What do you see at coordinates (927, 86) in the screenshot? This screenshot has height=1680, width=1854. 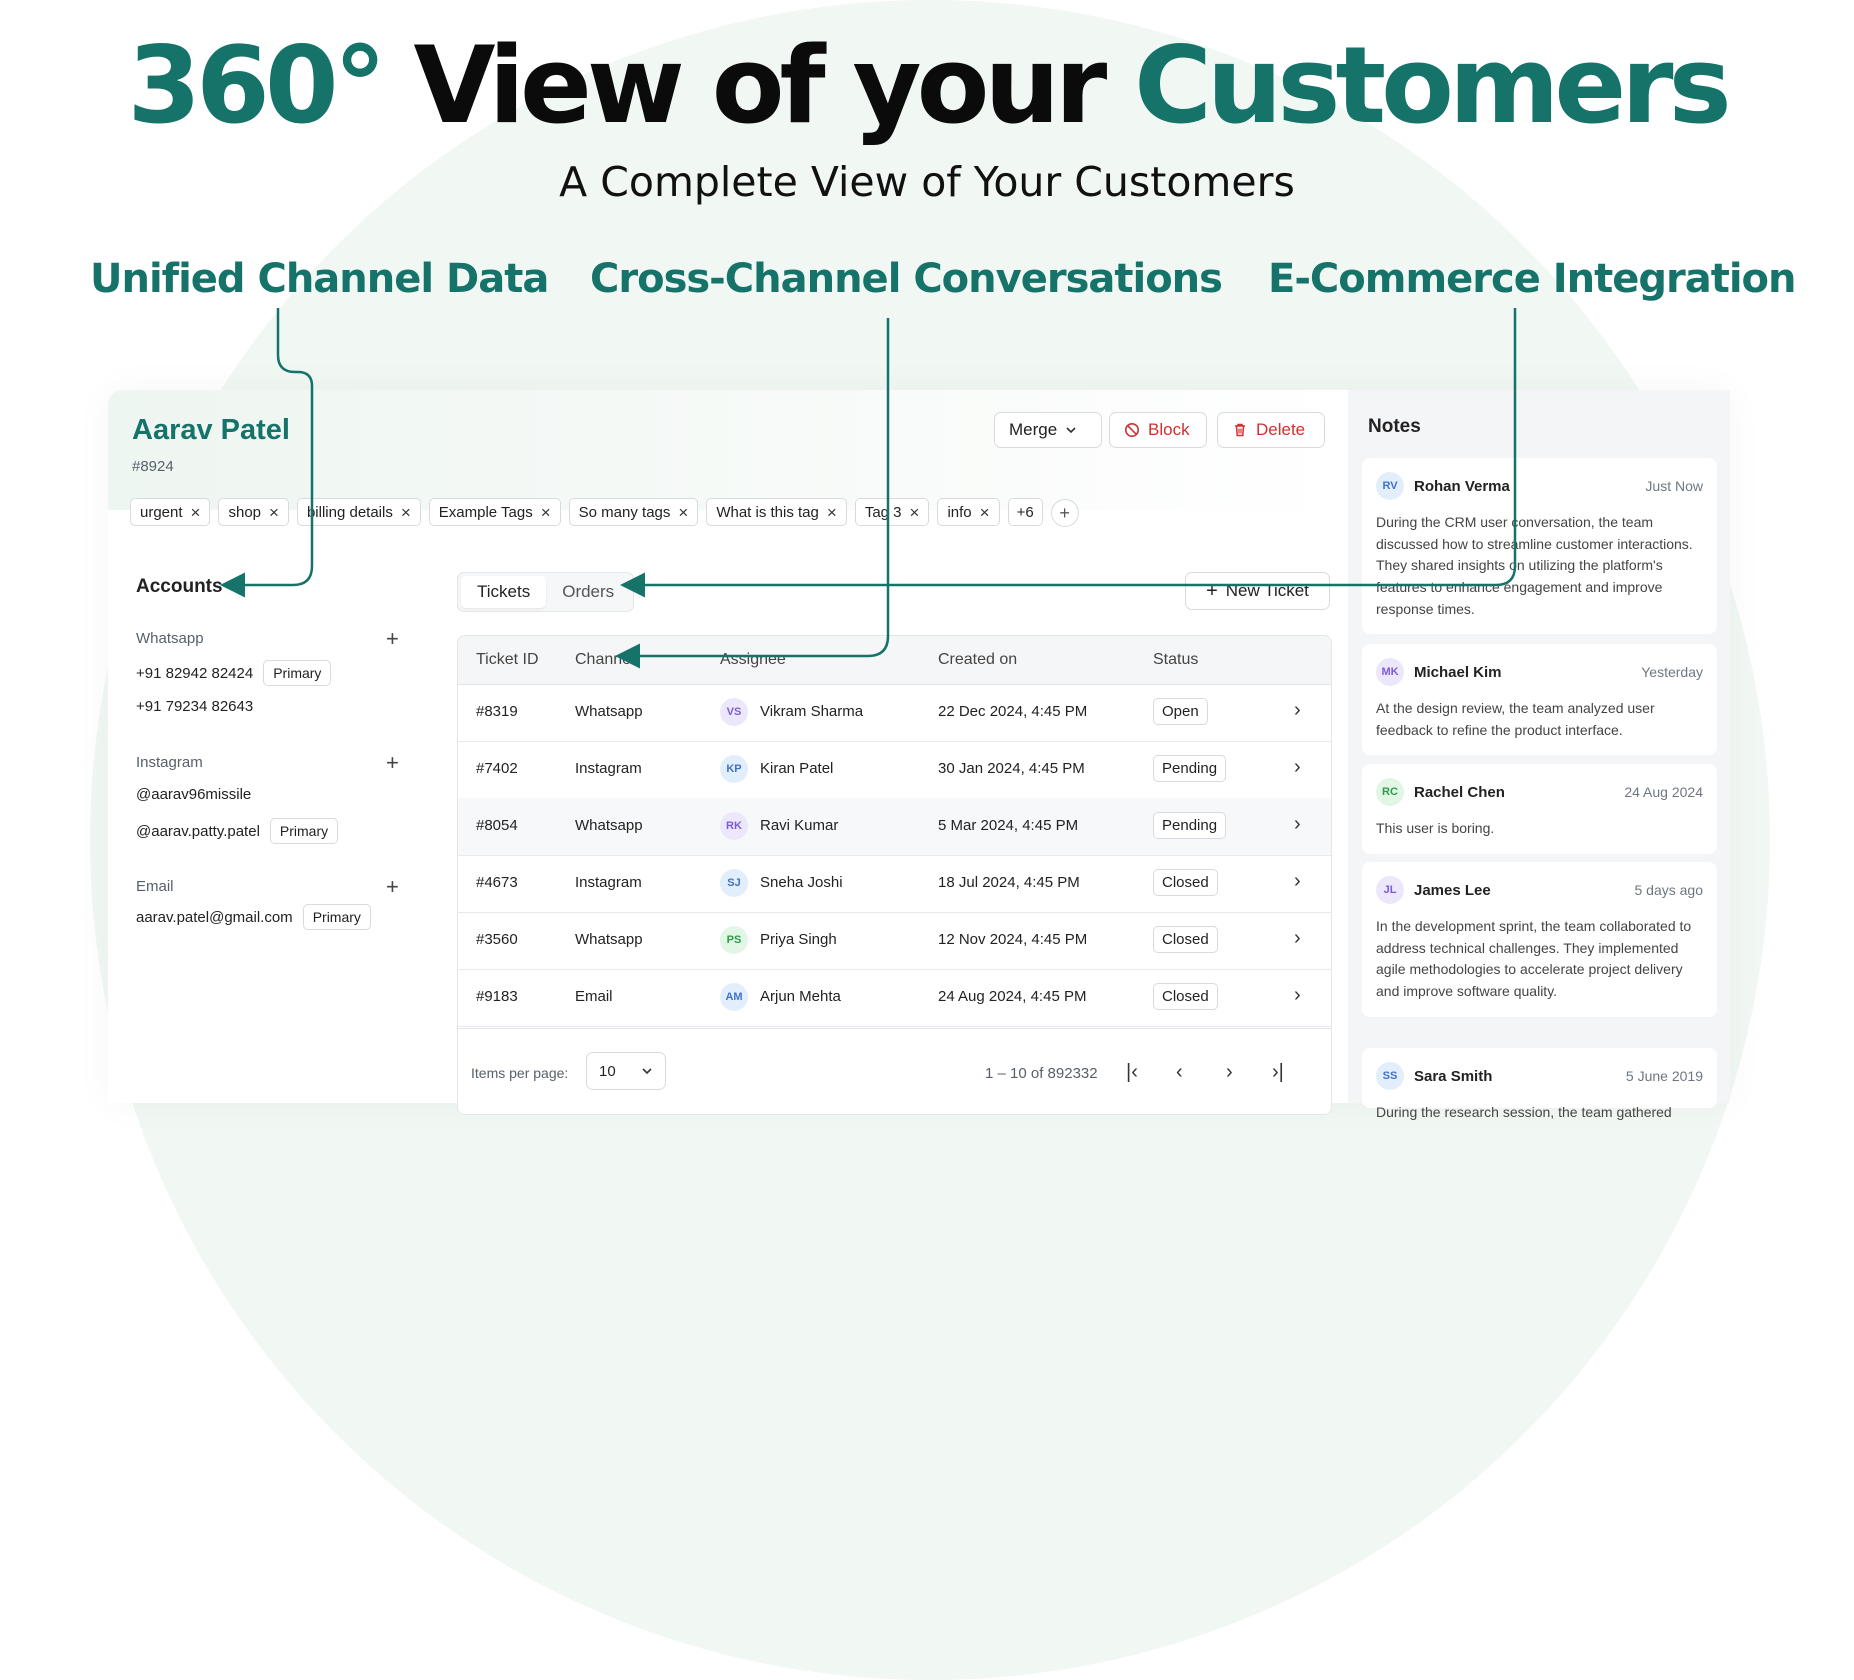 I see `hero-title: 360° View of your Customers` at bounding box center [927, 86].